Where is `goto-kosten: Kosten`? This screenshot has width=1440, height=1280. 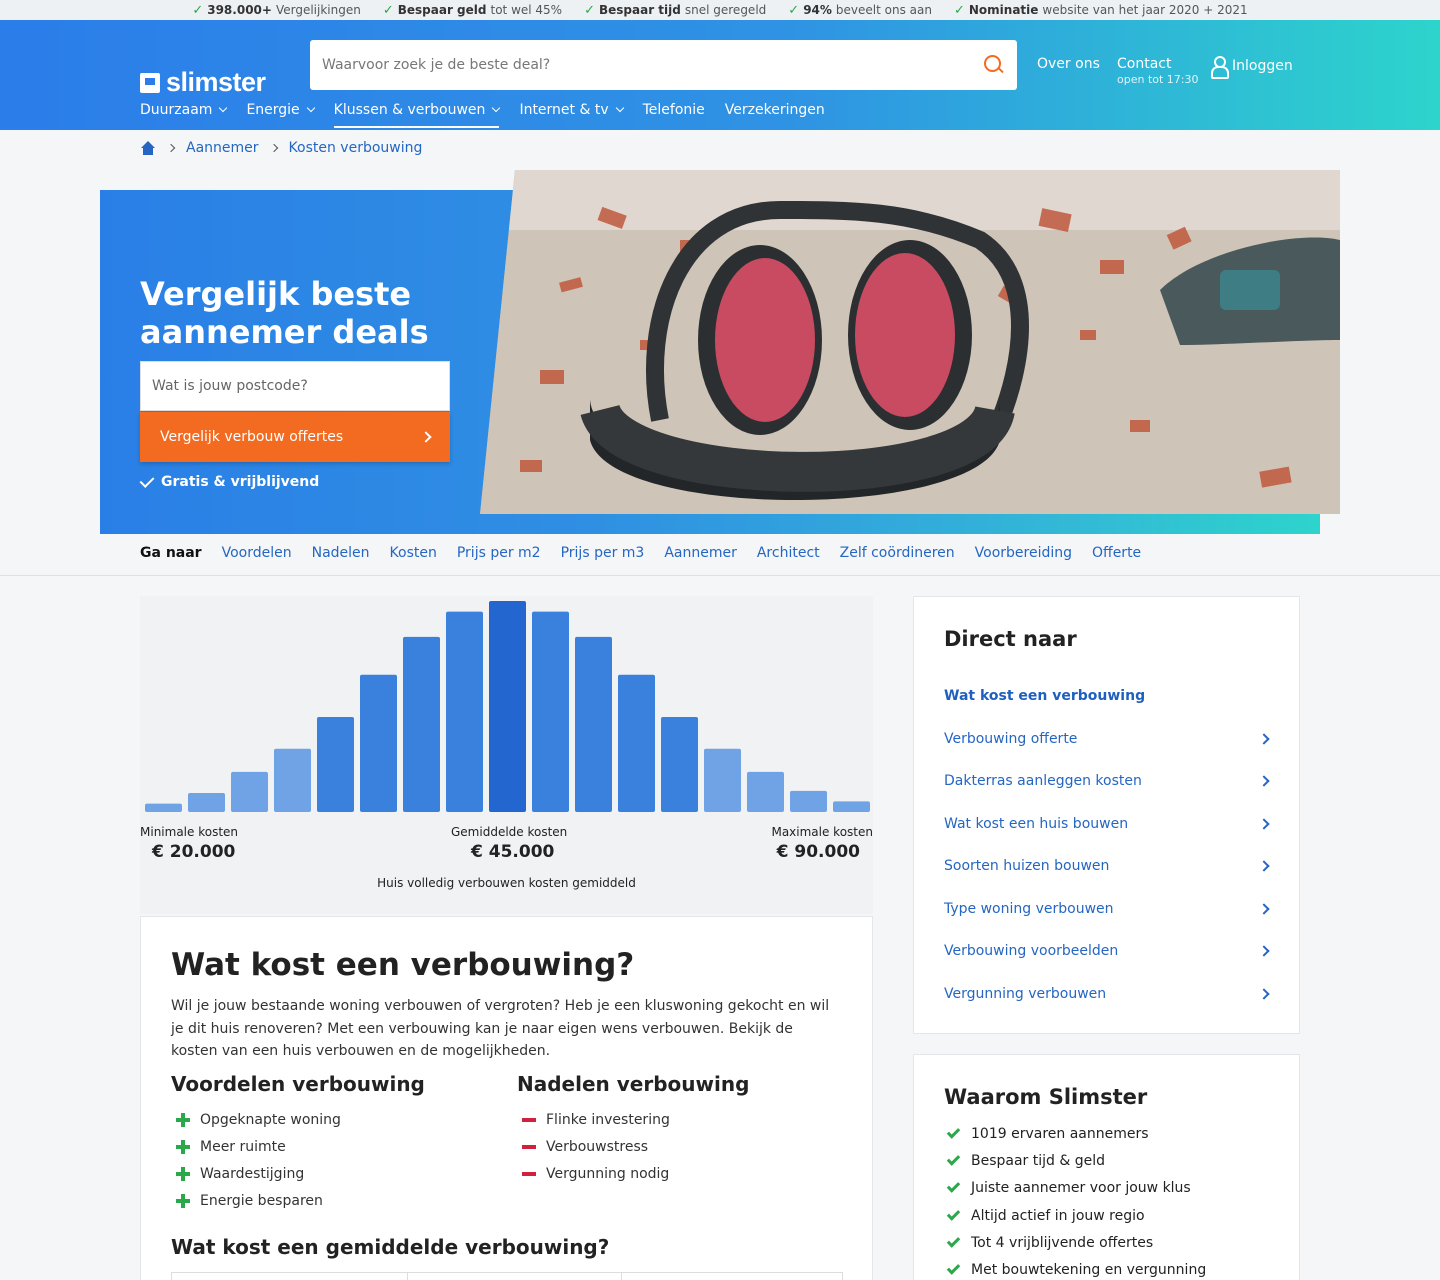
goto-kosten: Kosten is located at coordinates (413, 553).